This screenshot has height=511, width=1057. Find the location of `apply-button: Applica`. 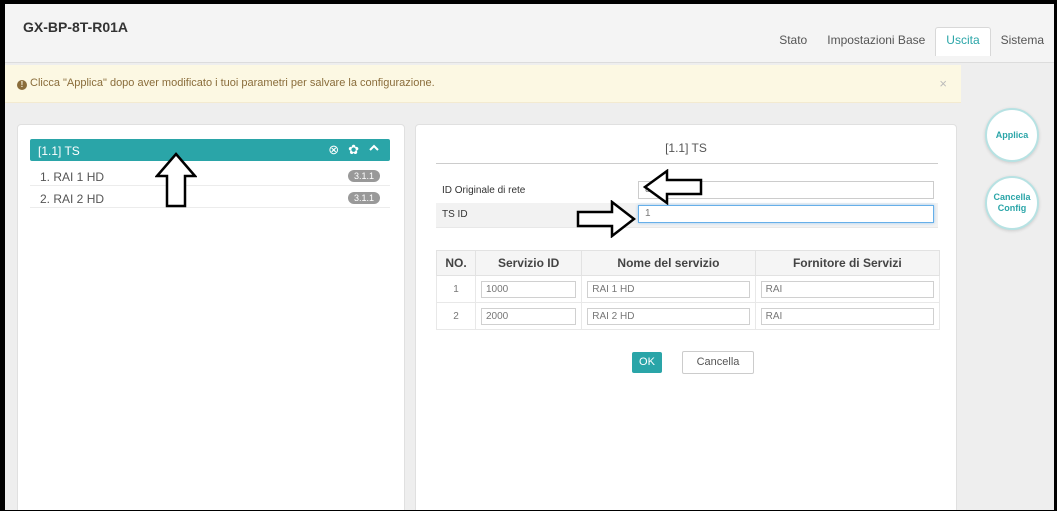

apply-button: Applica is located at coordinates (1012, 135).